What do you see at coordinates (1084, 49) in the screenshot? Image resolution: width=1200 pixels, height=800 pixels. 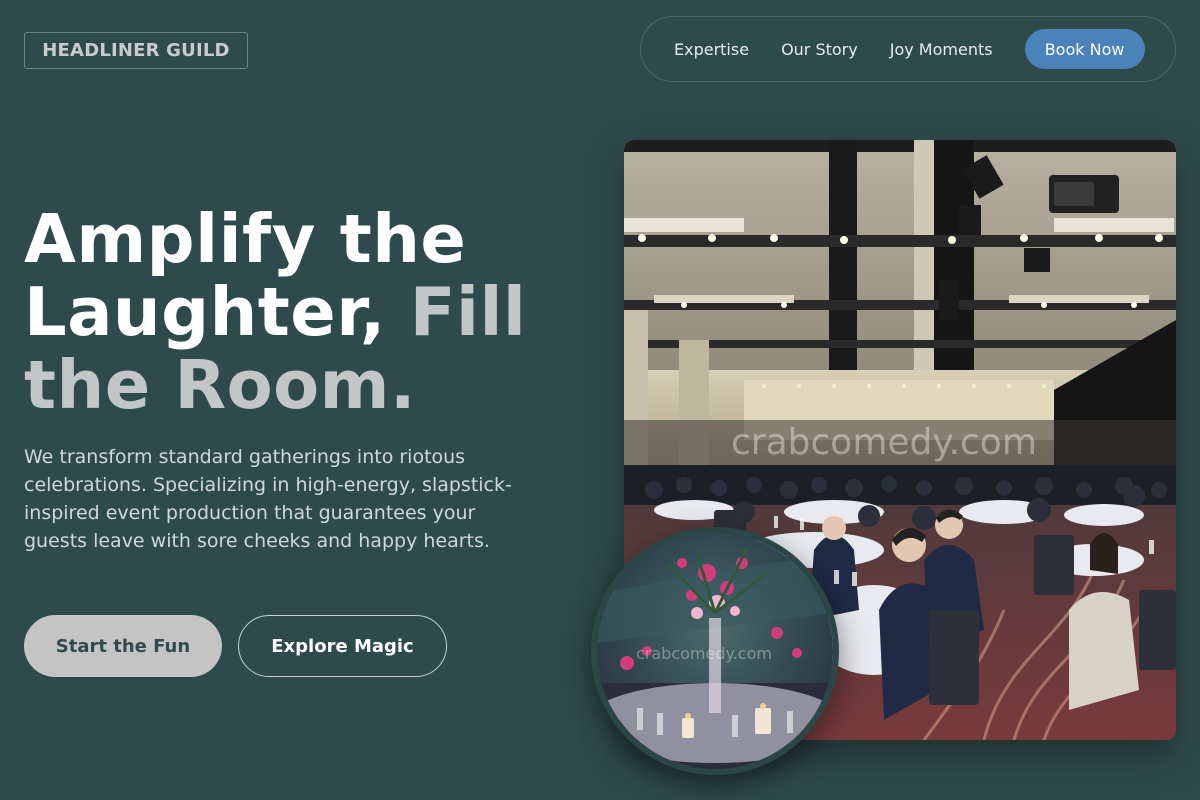 I see `book-now-button: Book Now` at bounding box center [1084, 49].